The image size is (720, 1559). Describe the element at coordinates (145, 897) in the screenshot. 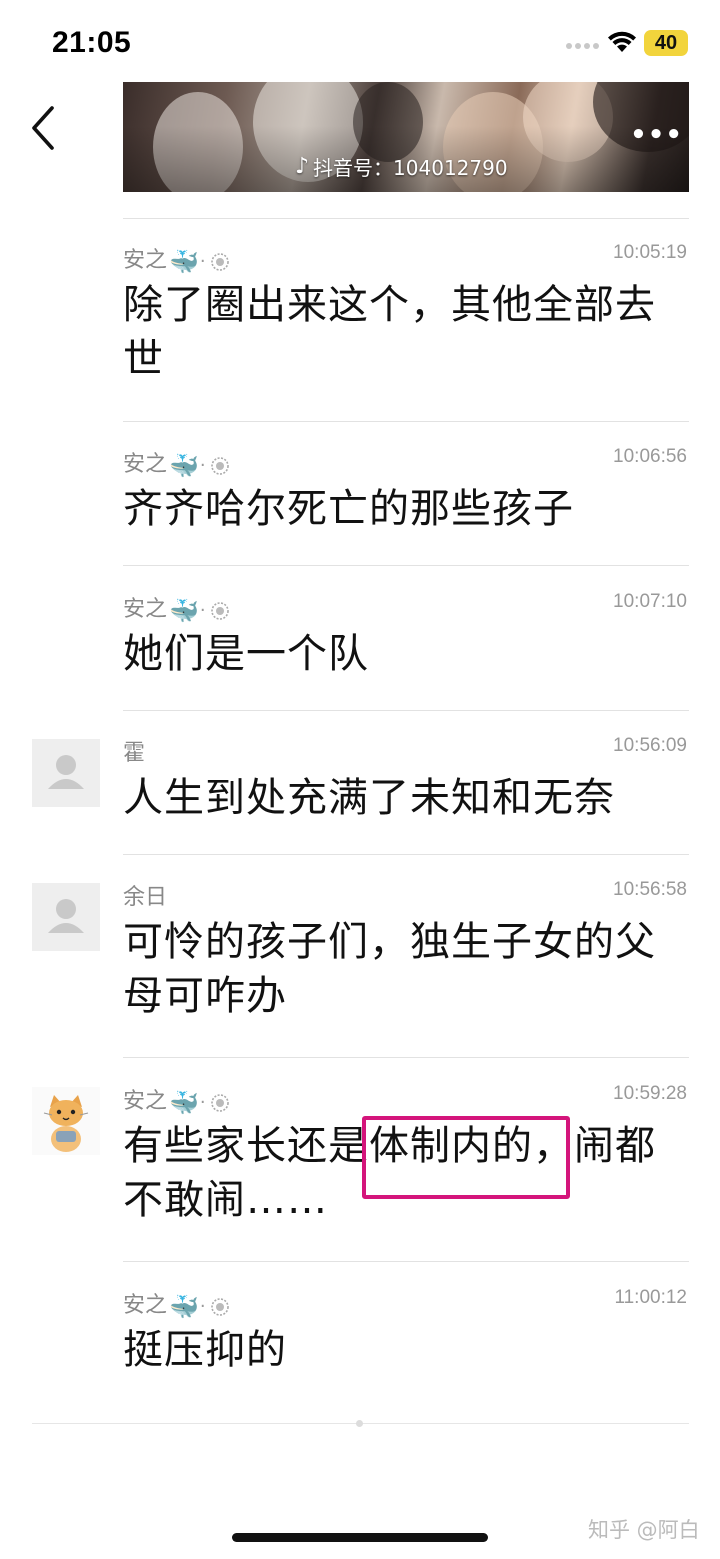

I see `sender-name: 余日` at that location.